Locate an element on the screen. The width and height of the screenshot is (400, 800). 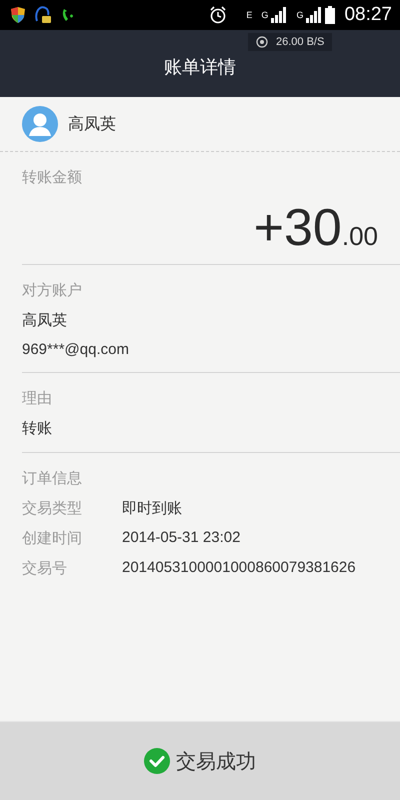
order-value: 2014053100001000860079381626 is located at coordinates (239, 568).